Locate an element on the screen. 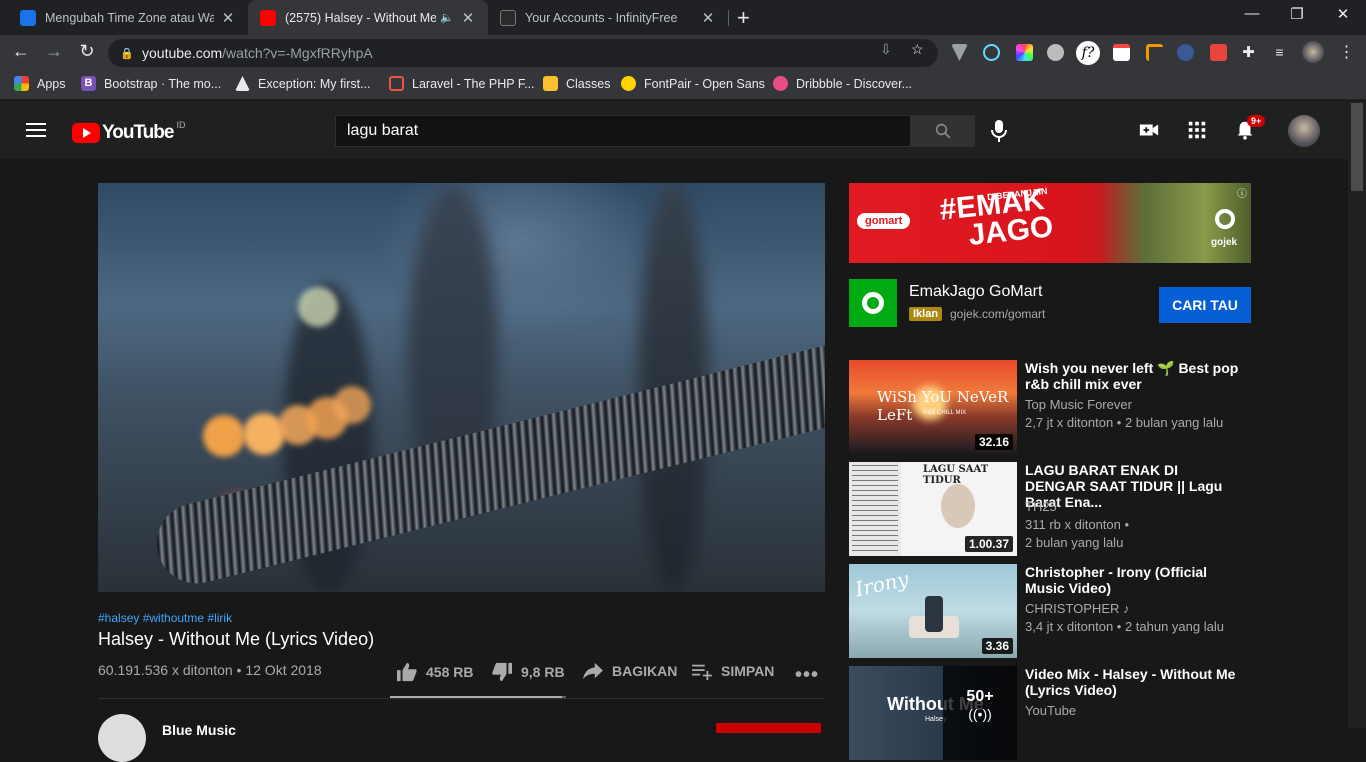 This screenshot has height=762, width=1366. maximize-icon: ❐ is located at coordinates (1297, 14).